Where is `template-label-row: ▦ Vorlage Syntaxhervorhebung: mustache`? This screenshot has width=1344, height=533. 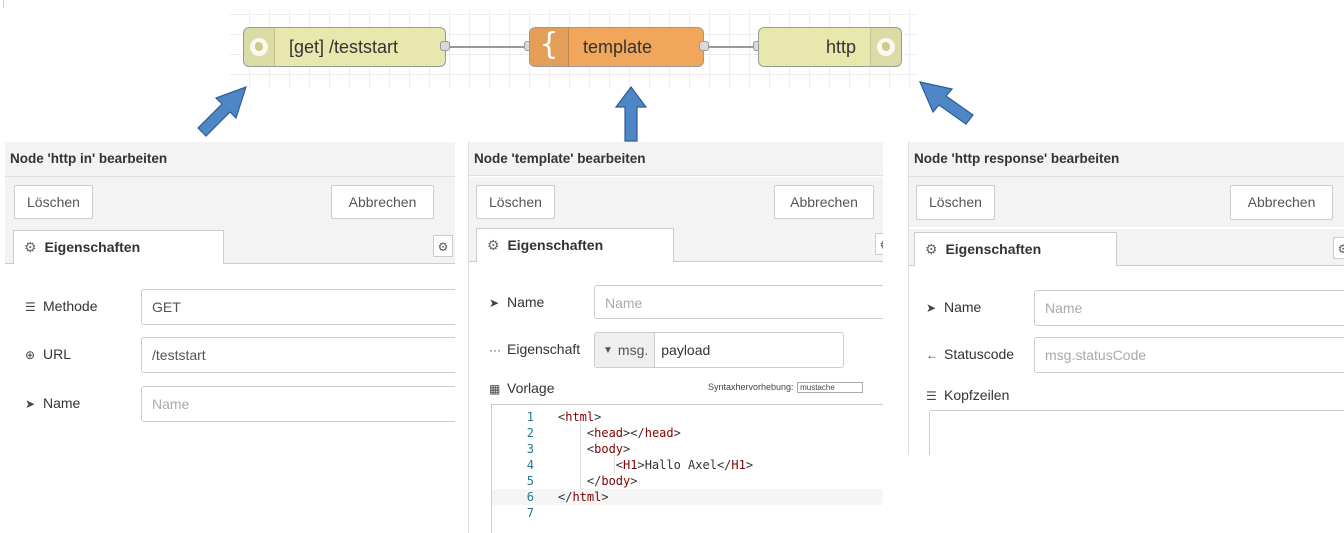
template-label-row: ▦ Vorlage Syntaxhervorhebung: mustache is located at coordinates (676, 389).